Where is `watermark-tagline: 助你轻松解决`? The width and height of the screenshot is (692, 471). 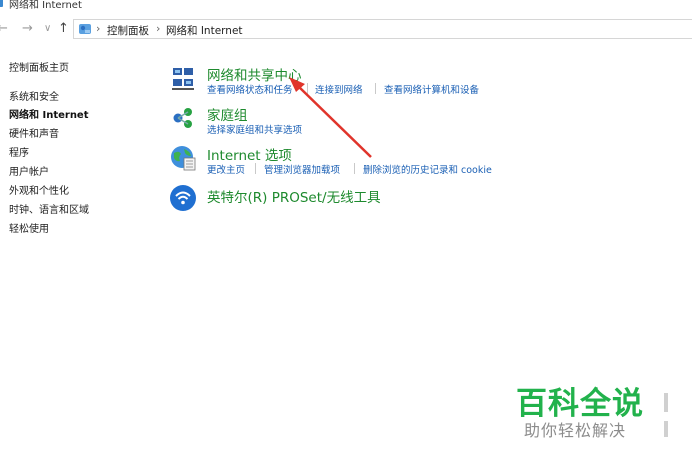
watermark-tagline: 助你轻松解决 is located at coordinates (575, 430).